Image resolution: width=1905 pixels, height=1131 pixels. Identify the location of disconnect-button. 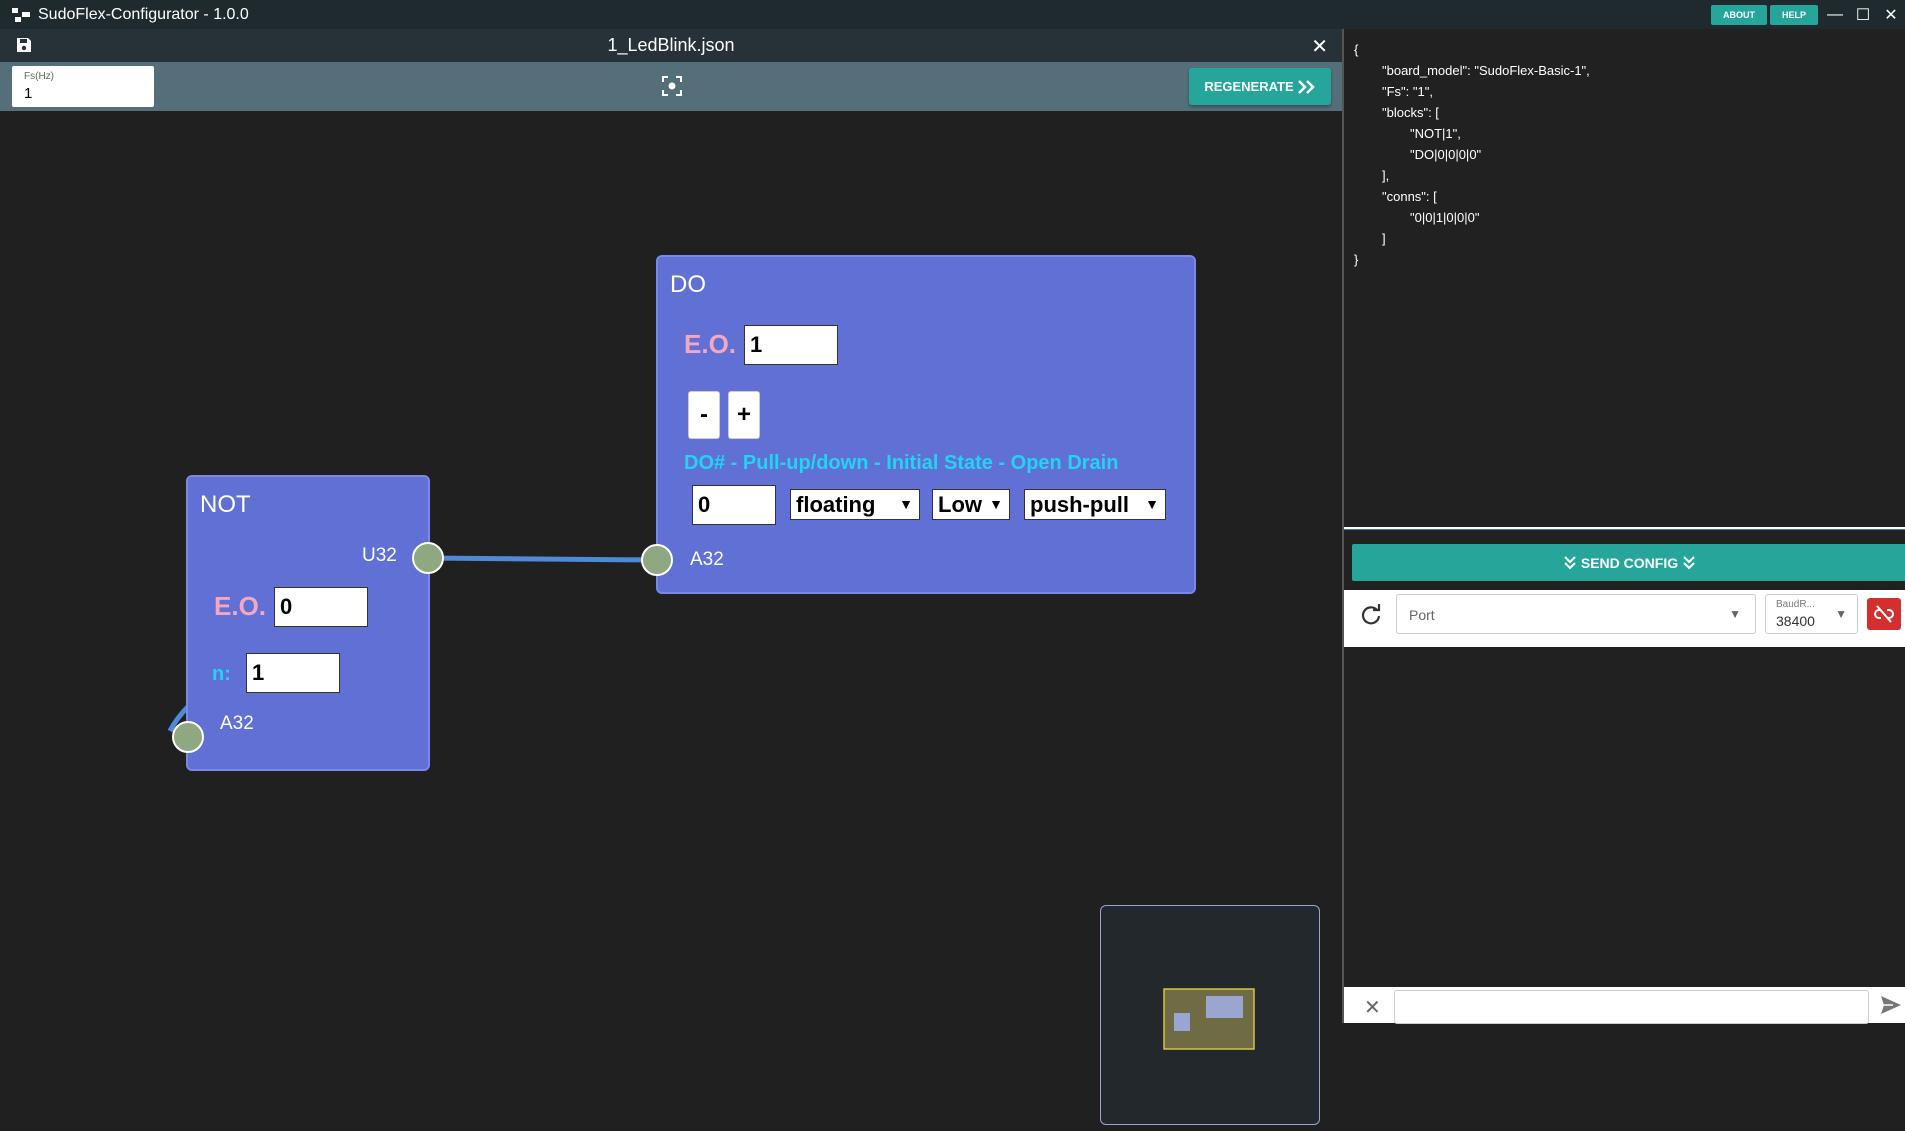
(1884, 614).